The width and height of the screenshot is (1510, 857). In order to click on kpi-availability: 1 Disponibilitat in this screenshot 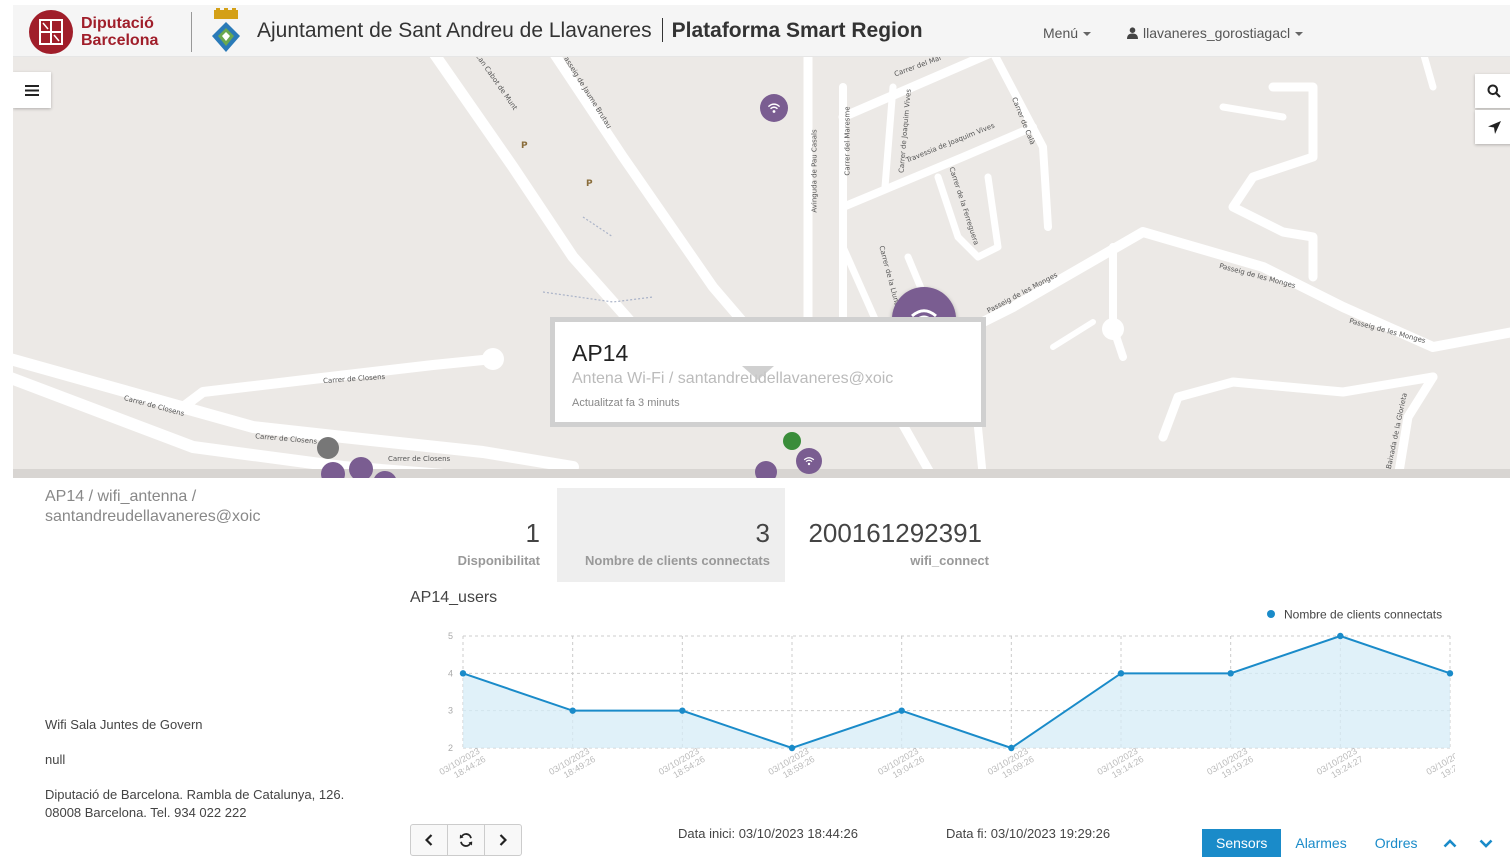, I will do `click(482, 535)`.